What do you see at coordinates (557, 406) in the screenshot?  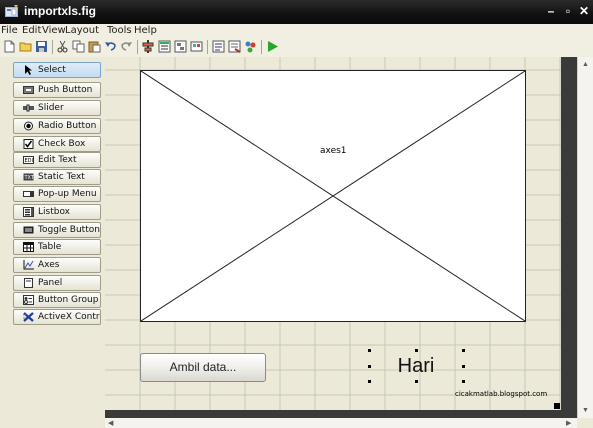 I see `figure-resize-handle` at bounding box center [557, 406].